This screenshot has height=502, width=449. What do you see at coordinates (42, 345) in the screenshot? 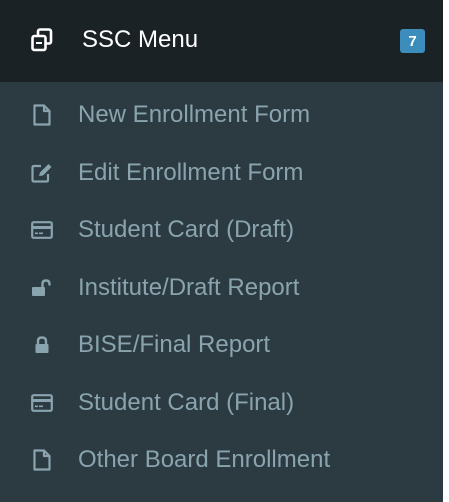
I see `lock-icon` at bounding box center [42, 345].